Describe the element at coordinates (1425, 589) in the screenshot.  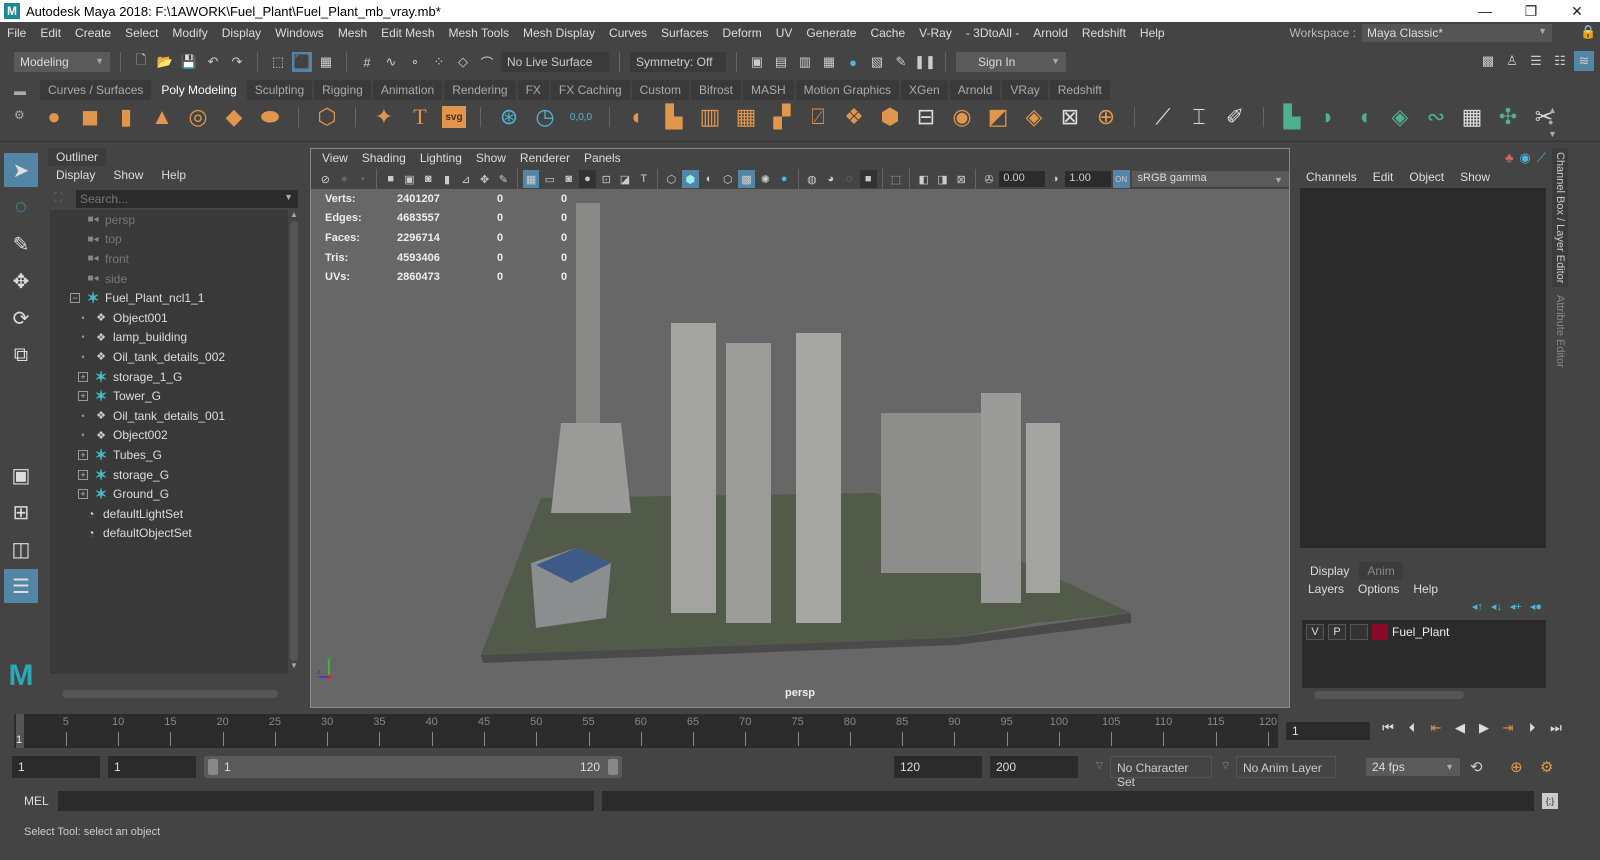
I see `layer-menu-help: Help` at that location.